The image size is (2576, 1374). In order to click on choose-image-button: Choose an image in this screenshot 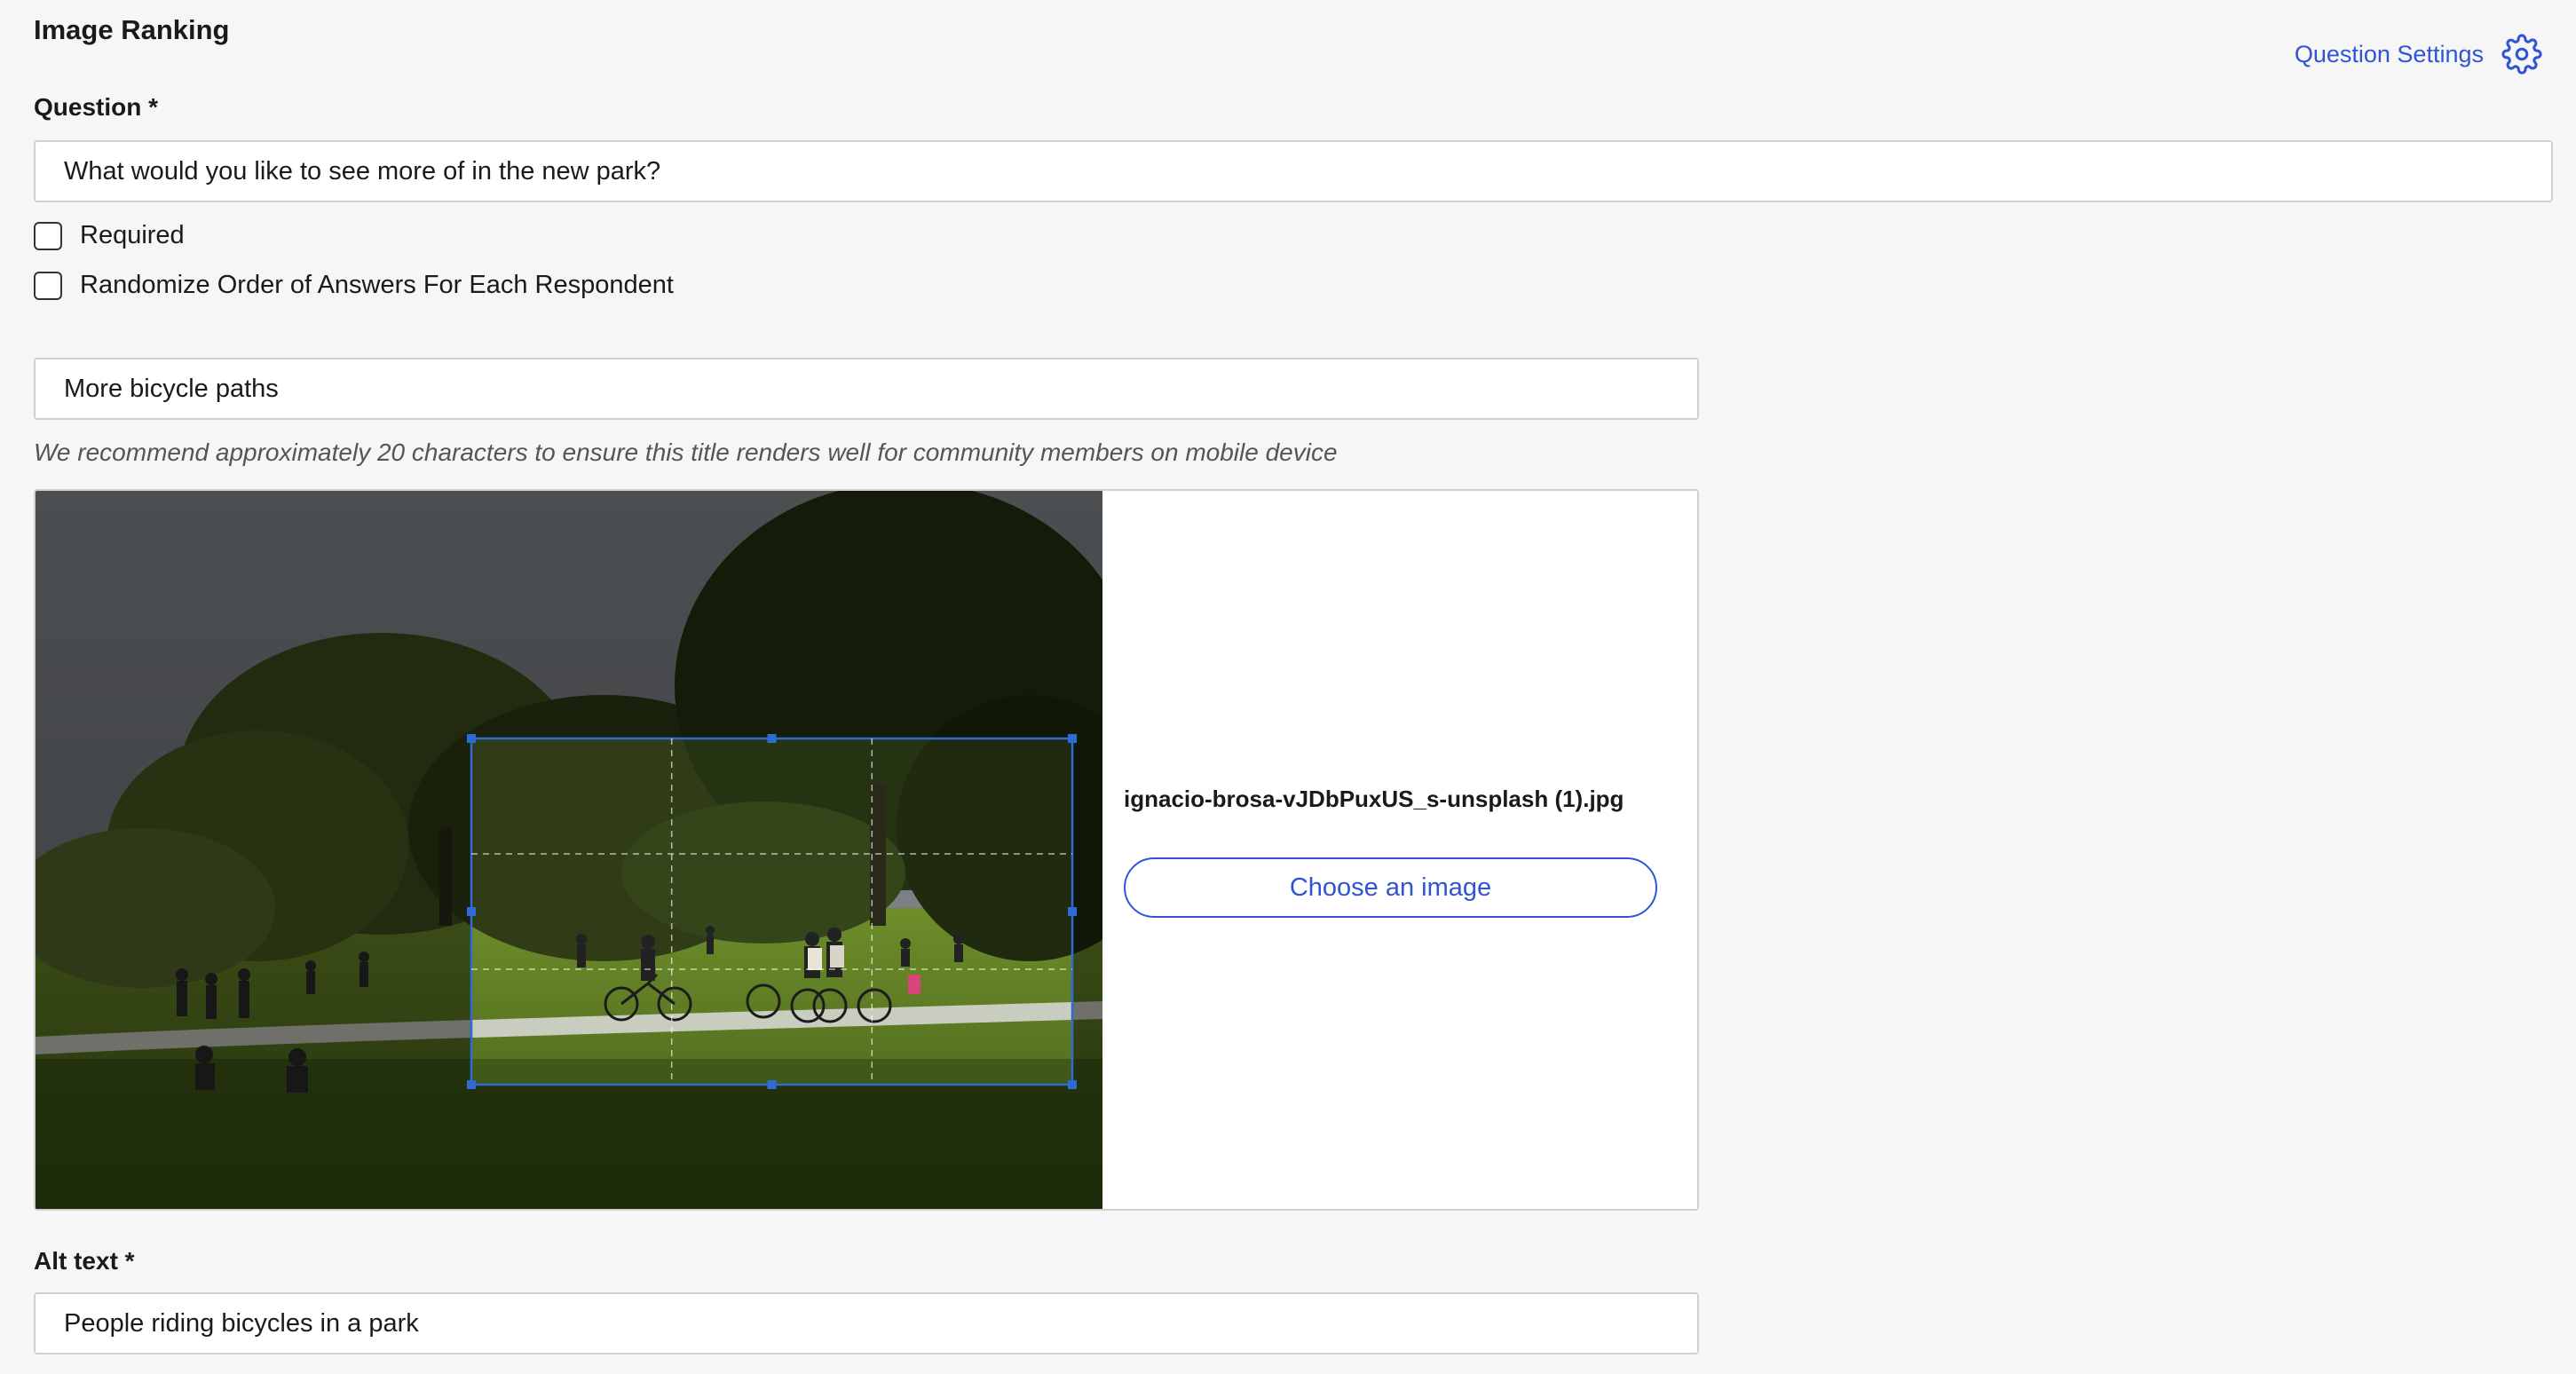, I will do `click(1390, 887)`.